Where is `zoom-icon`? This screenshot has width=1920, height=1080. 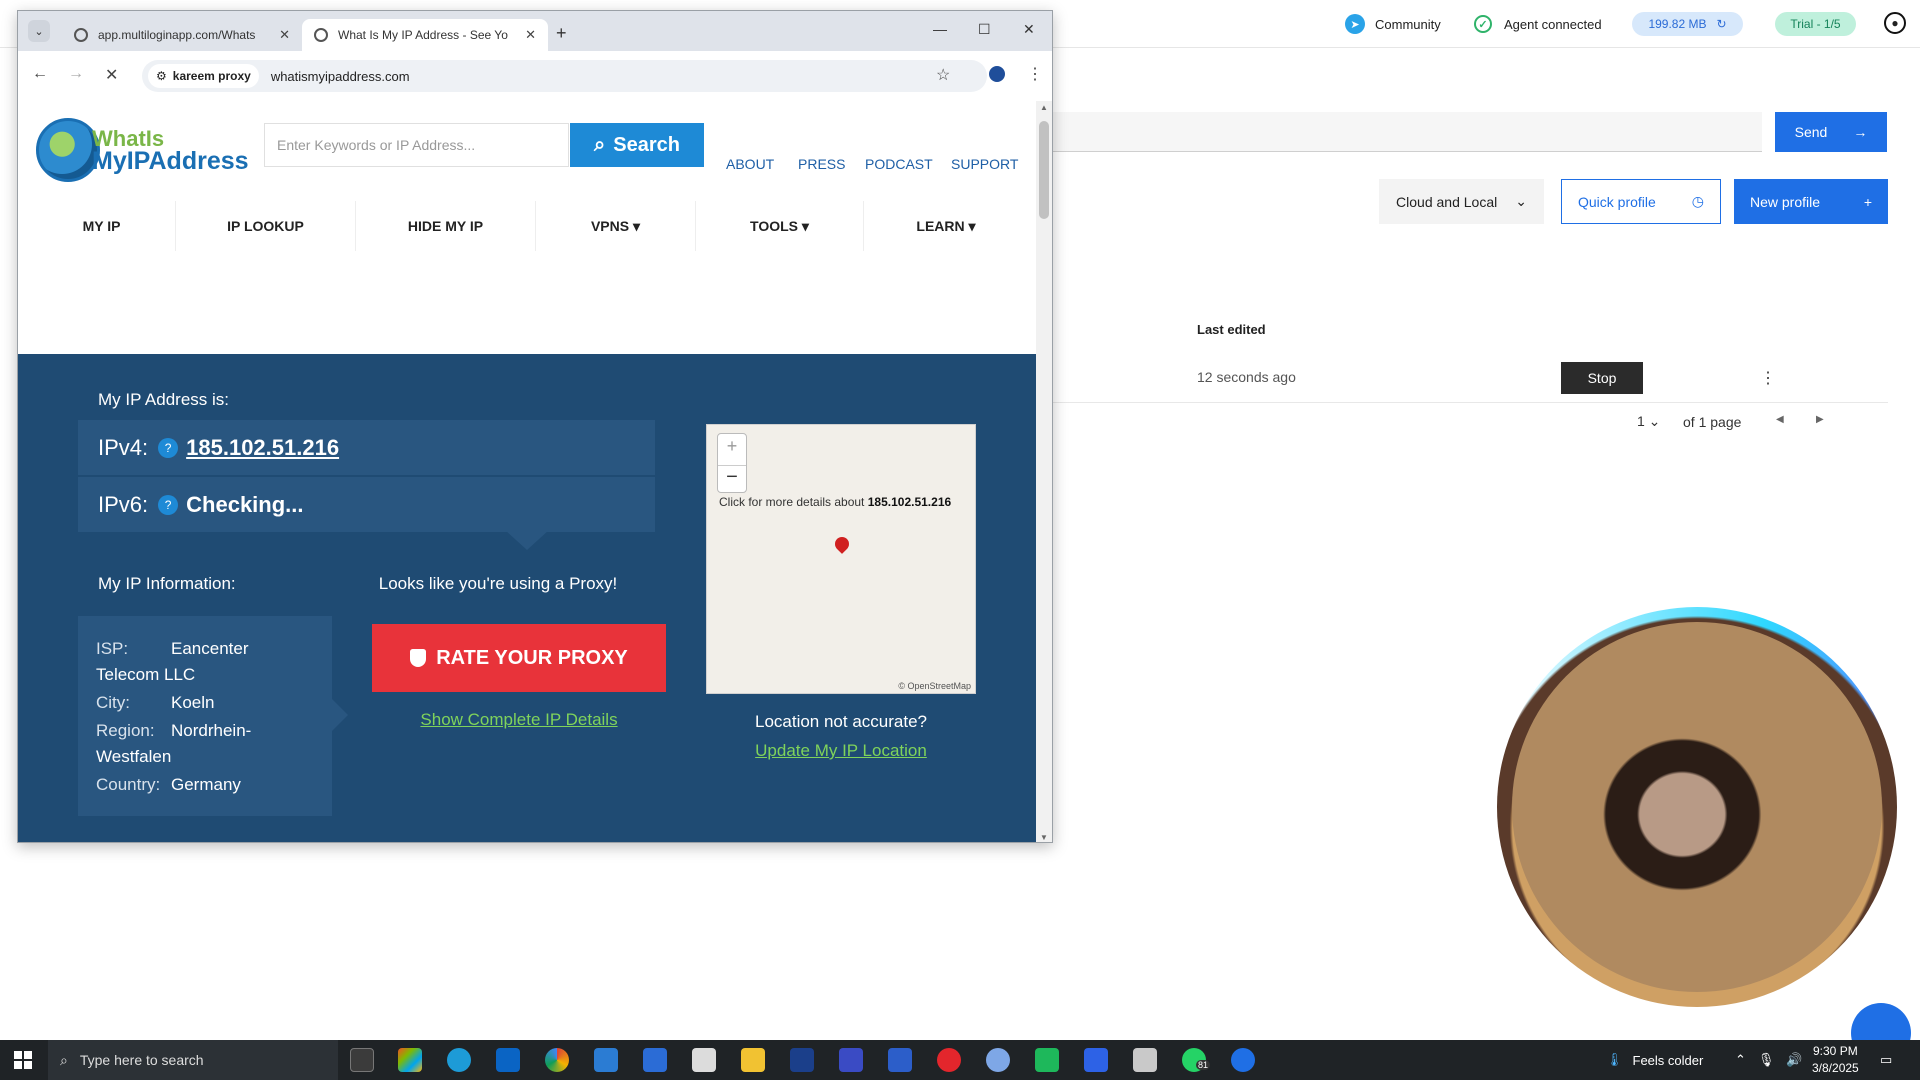 zoom-icon is located at coordinates (1096, 1060).